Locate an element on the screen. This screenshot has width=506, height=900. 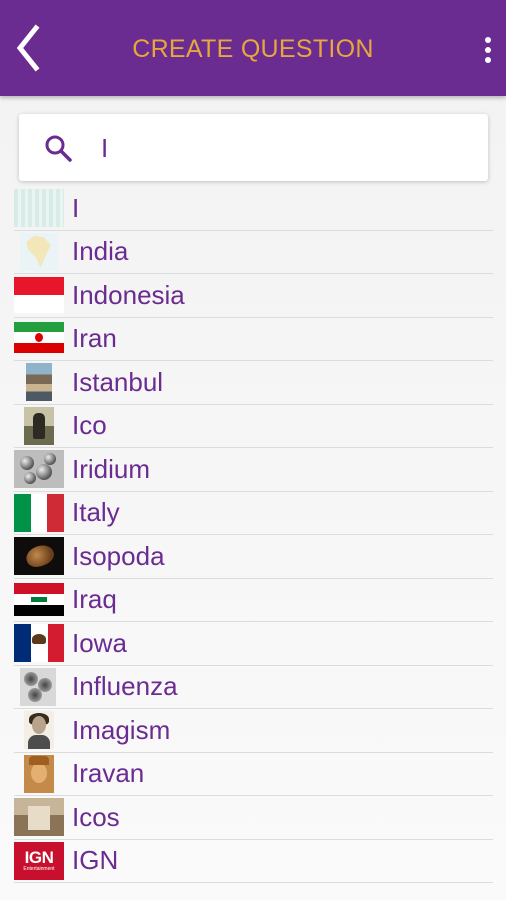
item-label: India is located at coordinates (100, 251).